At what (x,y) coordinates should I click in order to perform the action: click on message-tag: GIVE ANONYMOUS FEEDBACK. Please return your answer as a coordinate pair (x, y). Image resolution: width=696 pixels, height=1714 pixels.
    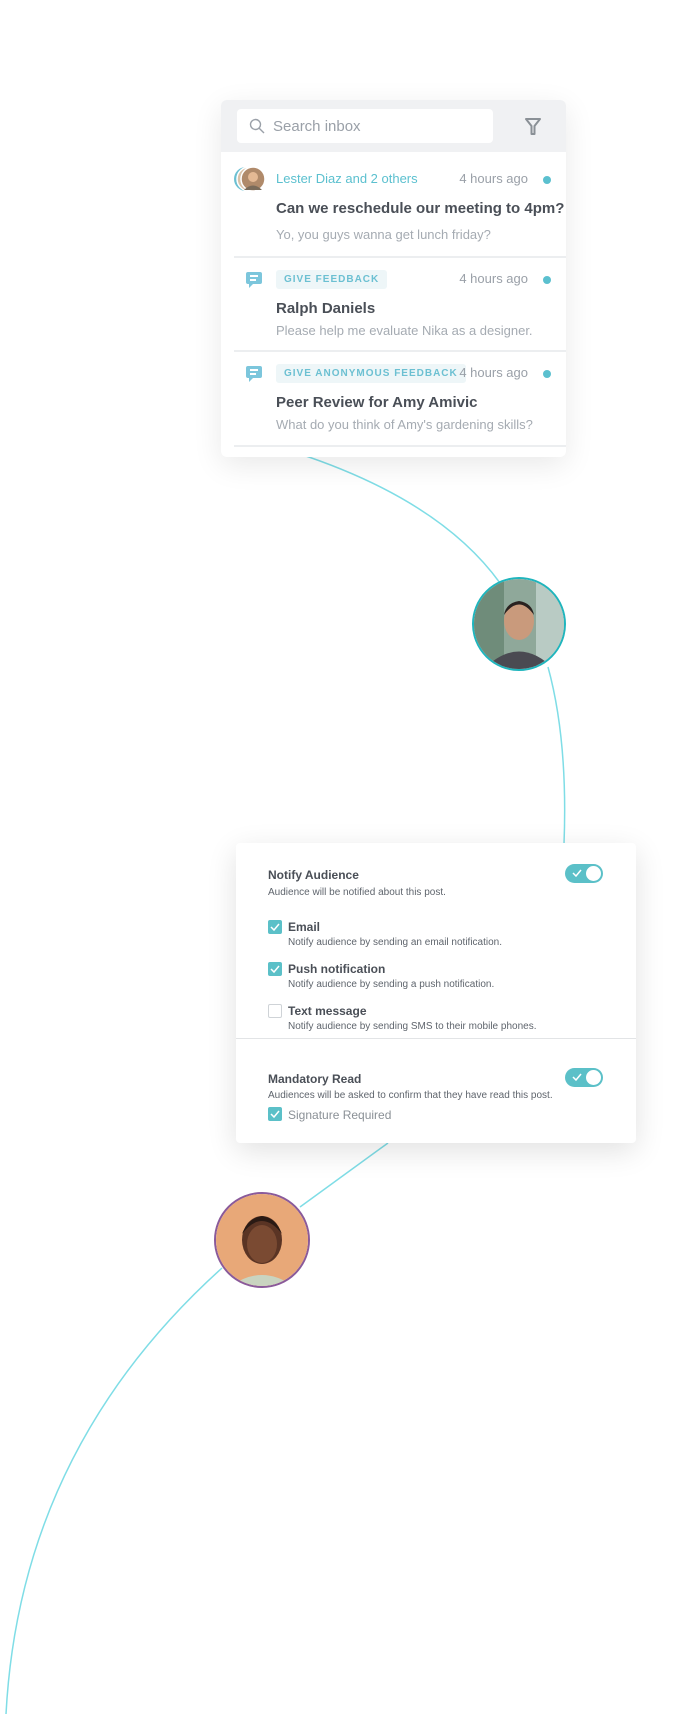
    Looking at the image, I should click on (371, 373).